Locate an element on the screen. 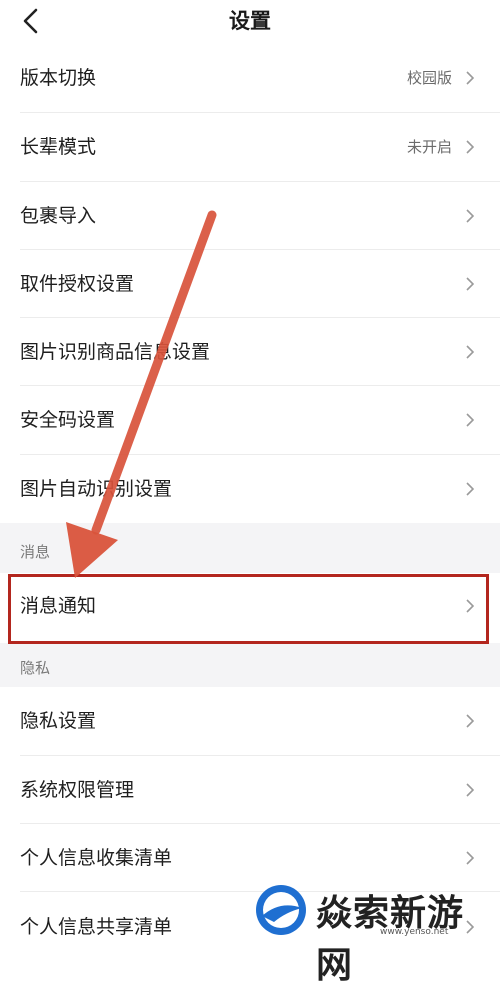  annotation-arrow is located at coordinates (141, 394).